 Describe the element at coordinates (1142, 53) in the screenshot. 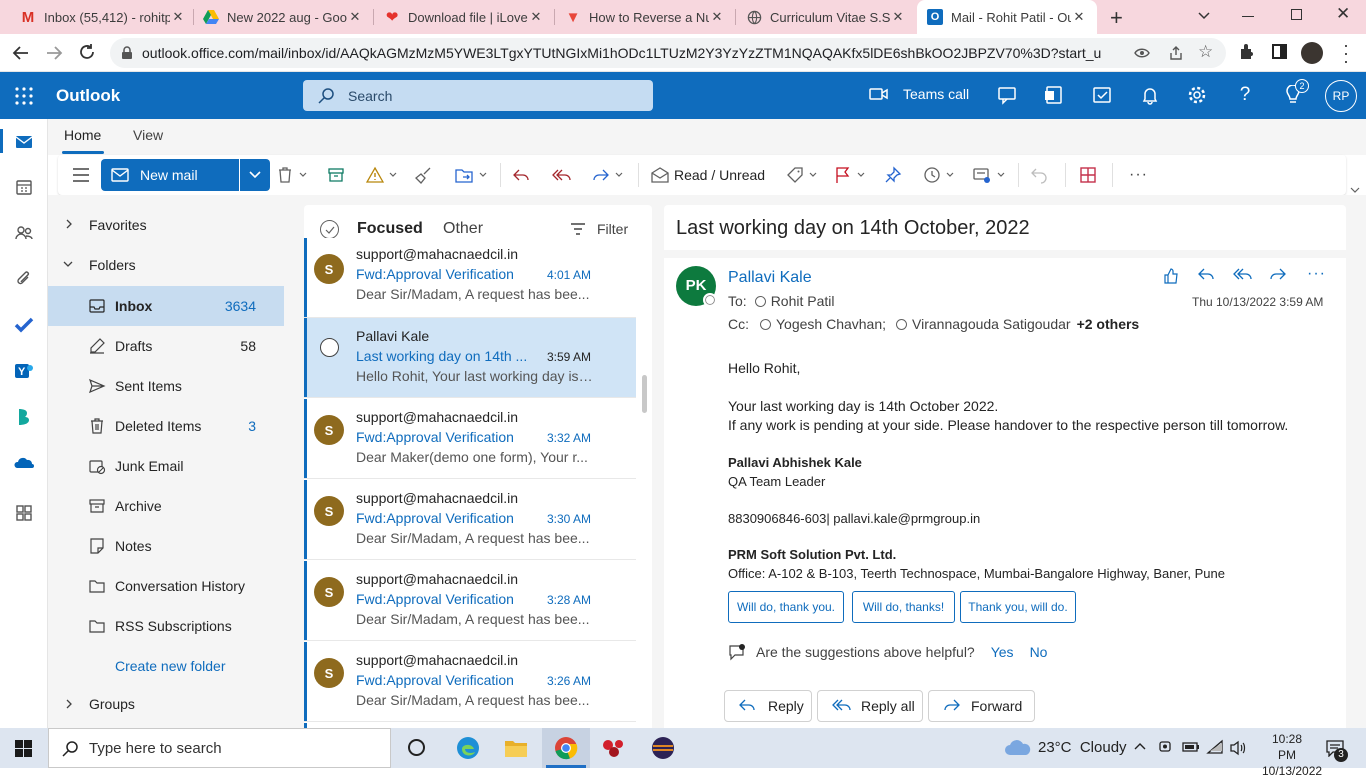

I see `eye-icon` at that location.